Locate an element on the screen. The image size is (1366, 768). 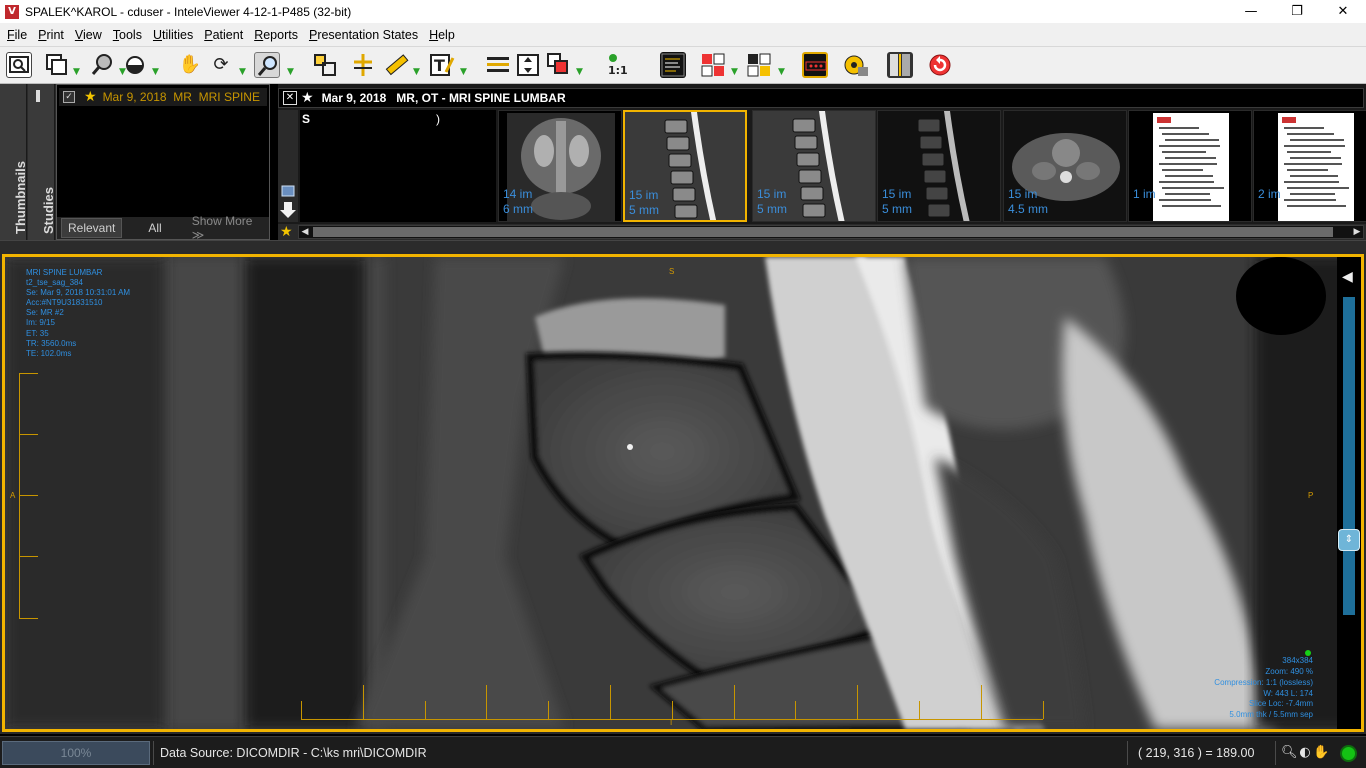
series-thumbnail: 14 im 6 mm is located at coordinates (560, 166).